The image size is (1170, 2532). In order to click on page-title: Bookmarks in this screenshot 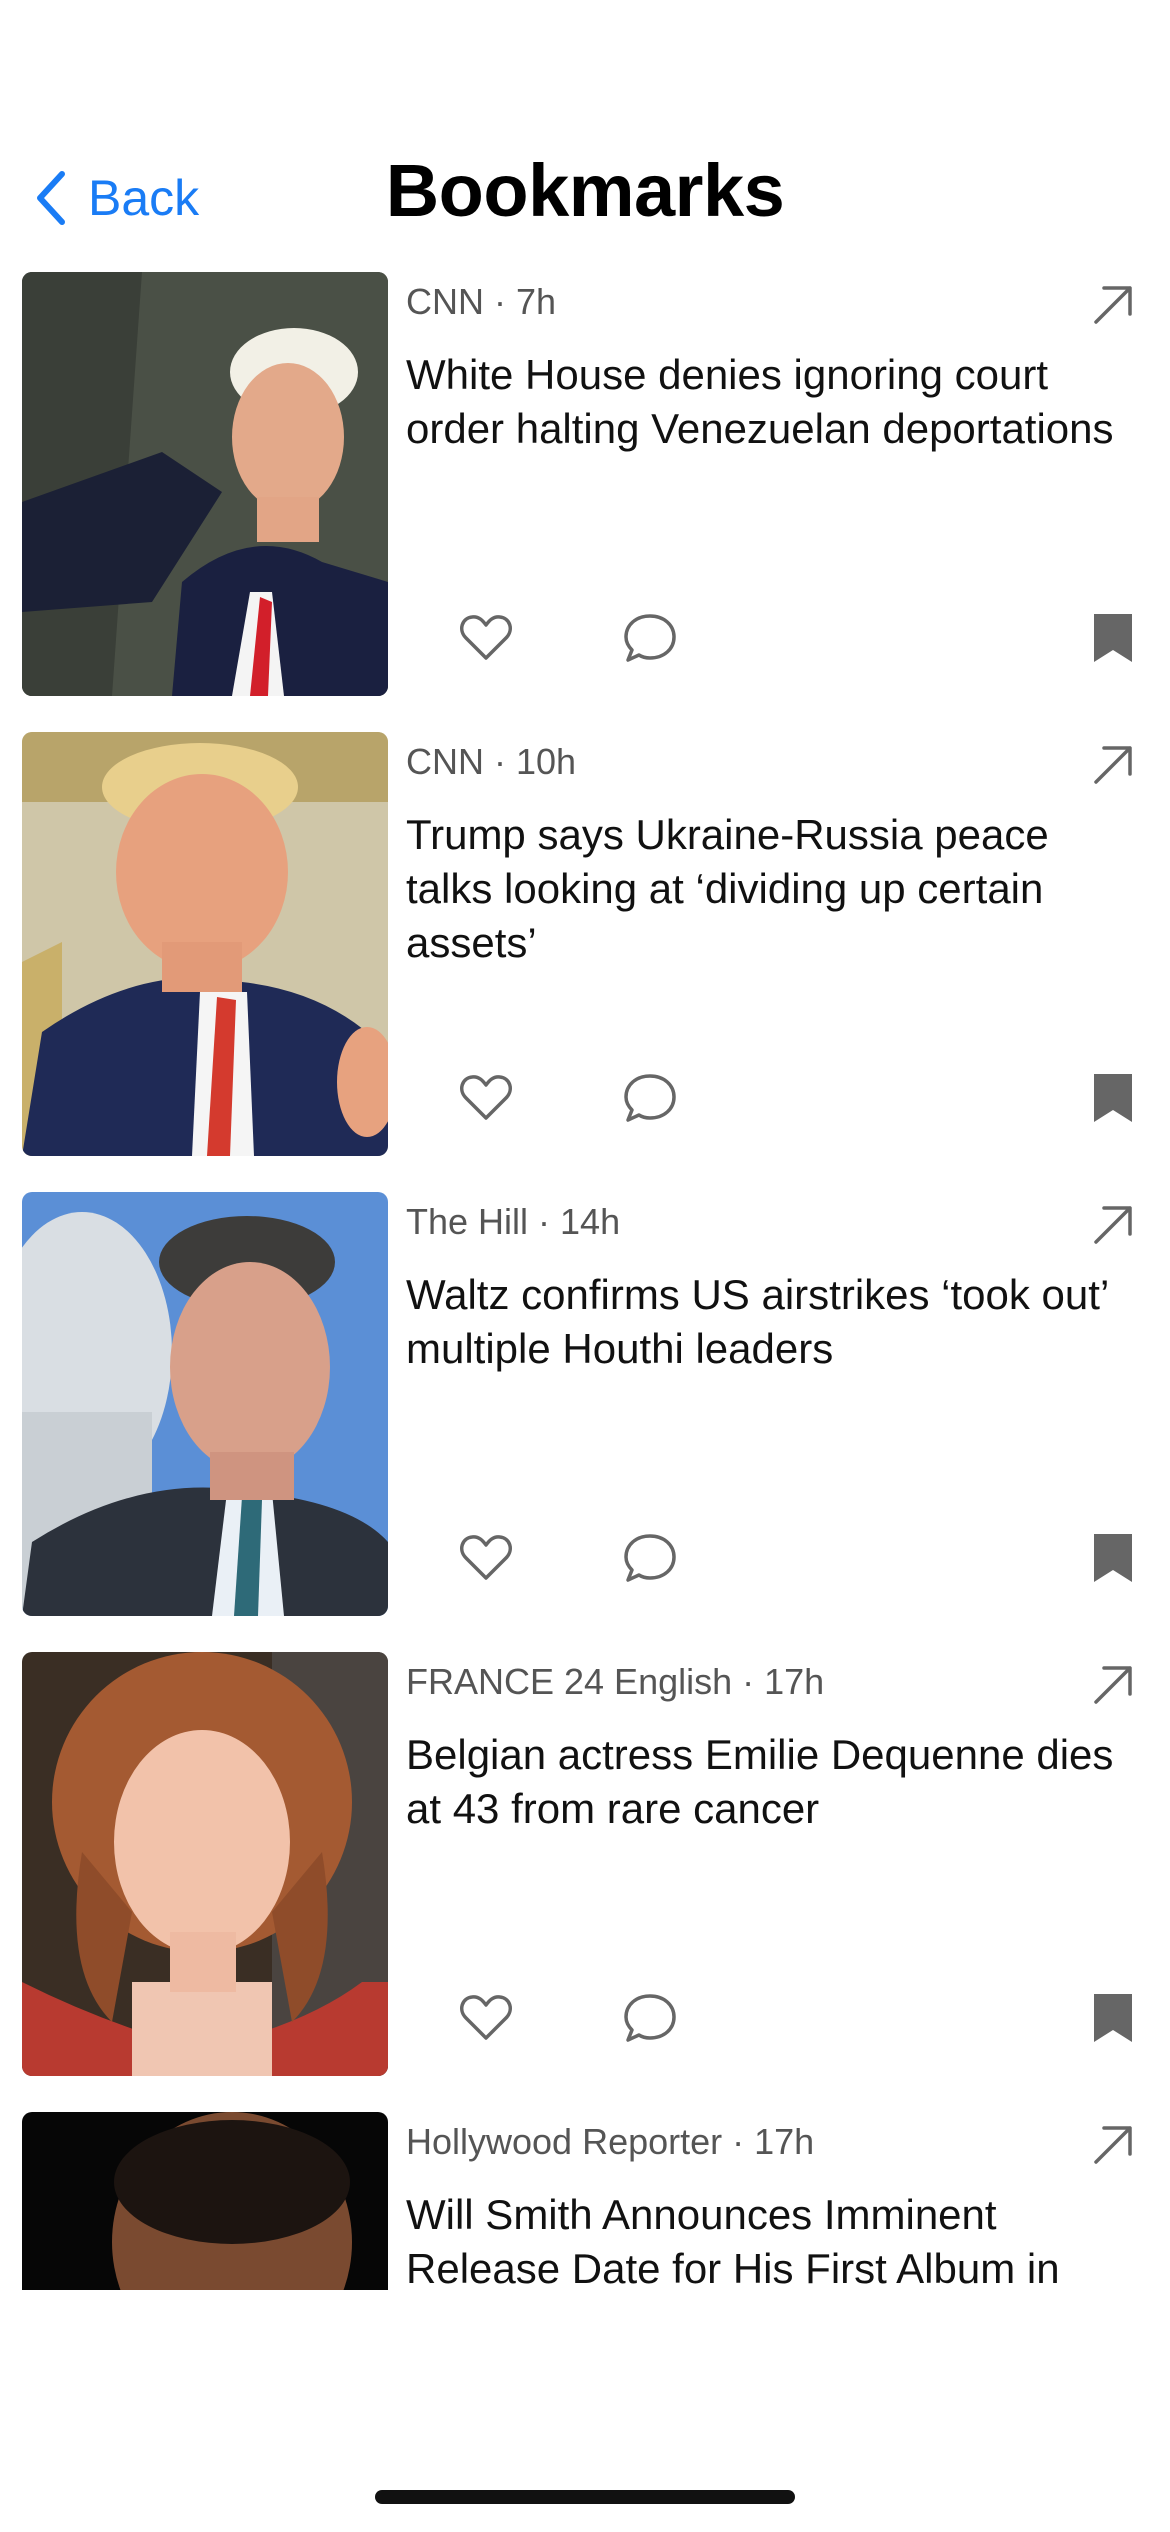, I will do `click(585, 190)`.